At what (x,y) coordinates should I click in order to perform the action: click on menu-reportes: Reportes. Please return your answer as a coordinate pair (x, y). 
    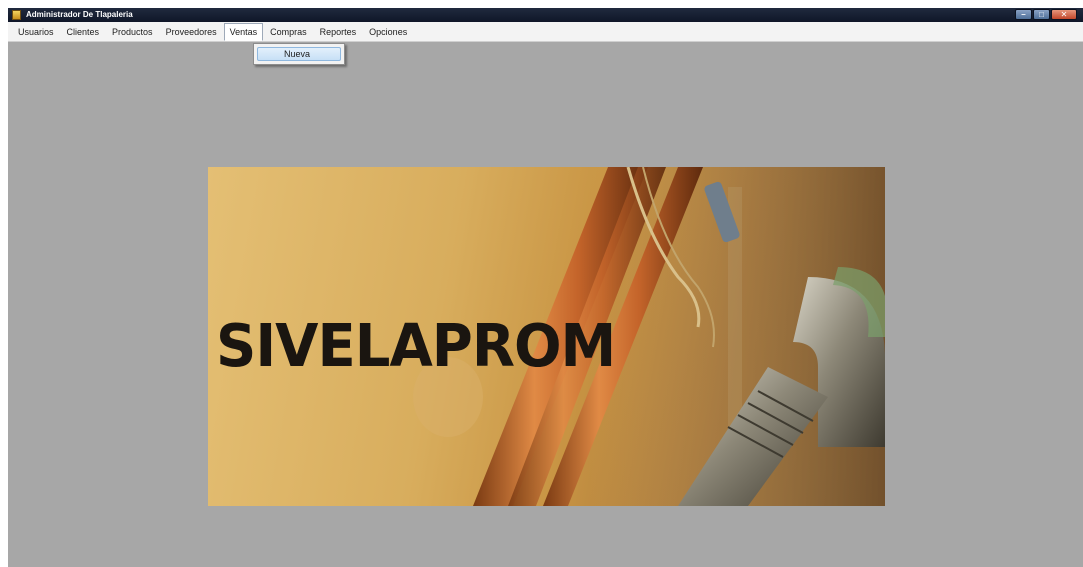
    Looking at the image, I should click on (338, 32).